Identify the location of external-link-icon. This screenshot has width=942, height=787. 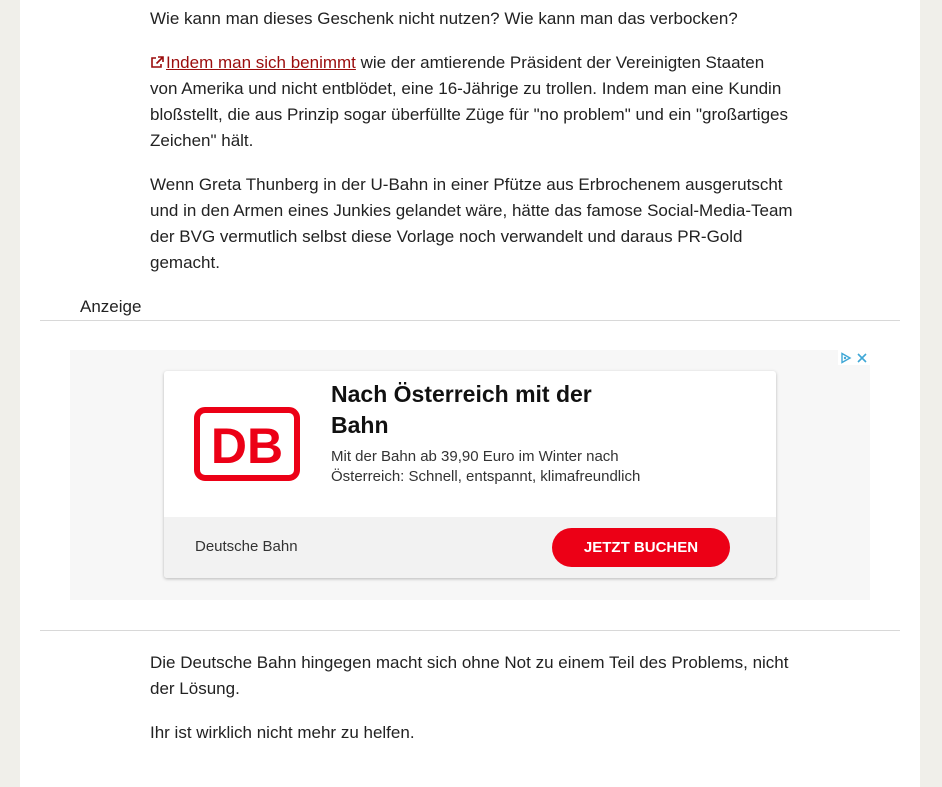
(157, 62).